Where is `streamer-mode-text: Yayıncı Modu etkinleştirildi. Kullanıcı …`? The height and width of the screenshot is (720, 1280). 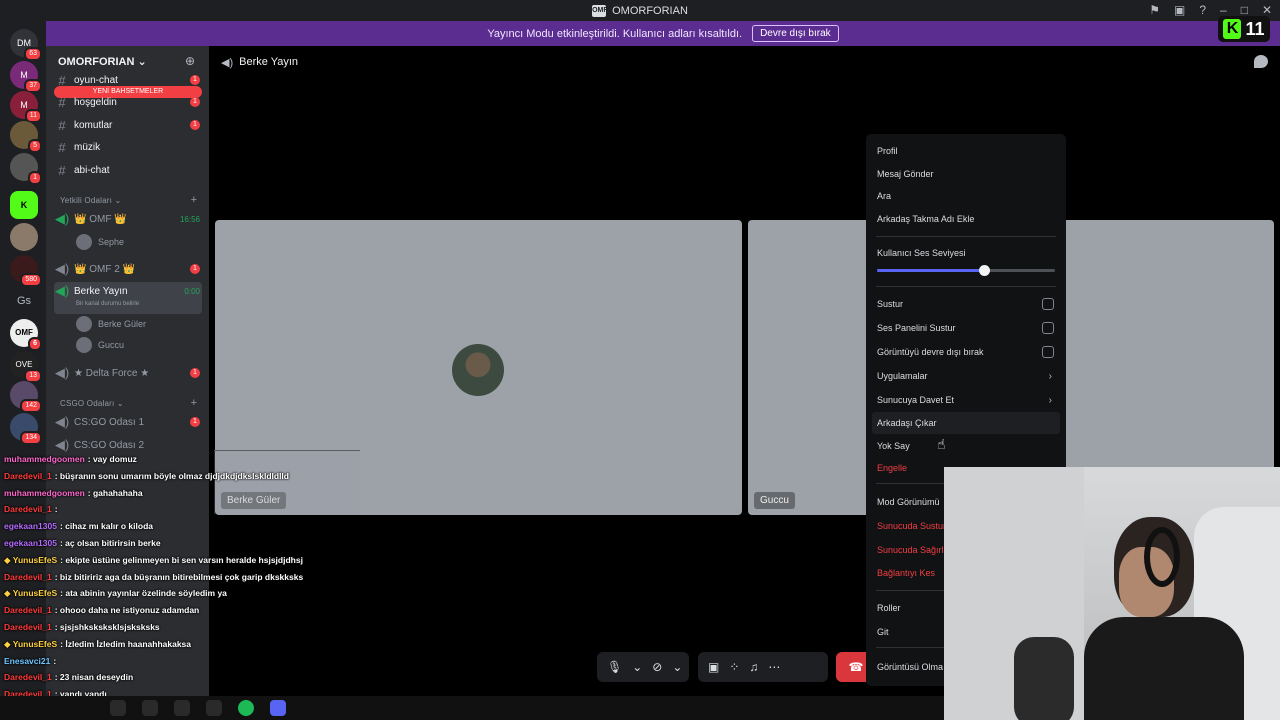 streamer-mode-text: Yayıncı Modu etkinleştirildi. Kullanıcı … is located at coordinates (615, 33).